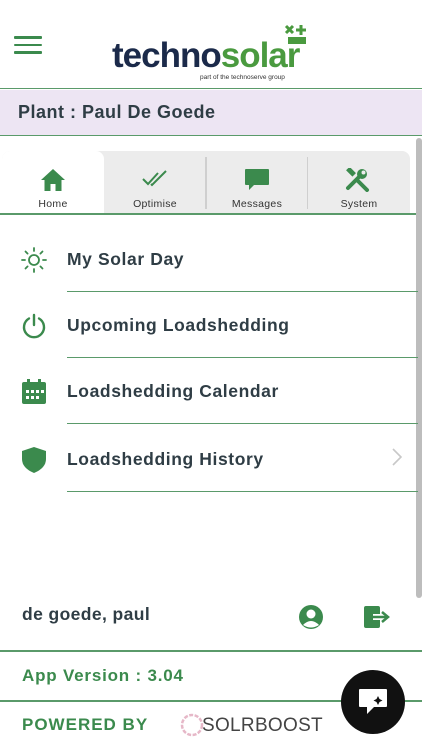 The width and height of the screenshot is (422, 750). I want to click on power-icon, so click(34, 326).